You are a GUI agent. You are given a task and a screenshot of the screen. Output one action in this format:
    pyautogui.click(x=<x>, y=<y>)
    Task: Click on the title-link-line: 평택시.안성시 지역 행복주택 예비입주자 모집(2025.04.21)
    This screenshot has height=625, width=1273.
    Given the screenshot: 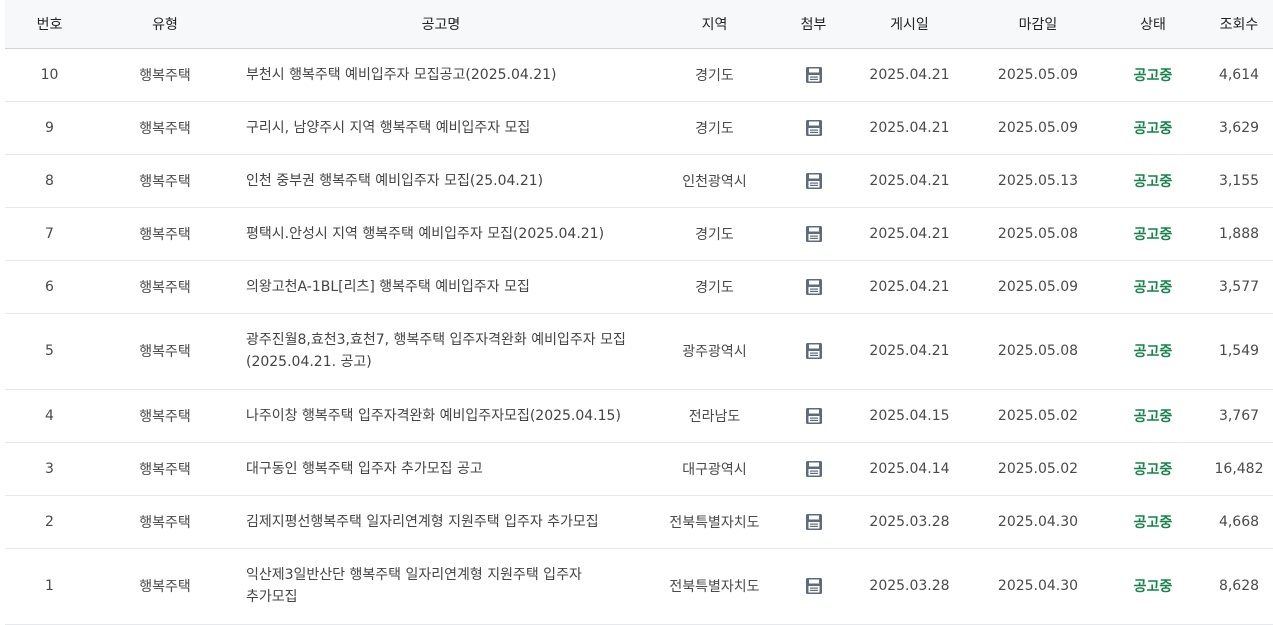 What is the action you would take?
    pyautogui.click(x=425, y=234)
    